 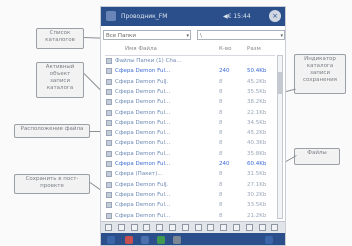 I want to click on callout-text: Расположение файла, so click(x=52, y=129).